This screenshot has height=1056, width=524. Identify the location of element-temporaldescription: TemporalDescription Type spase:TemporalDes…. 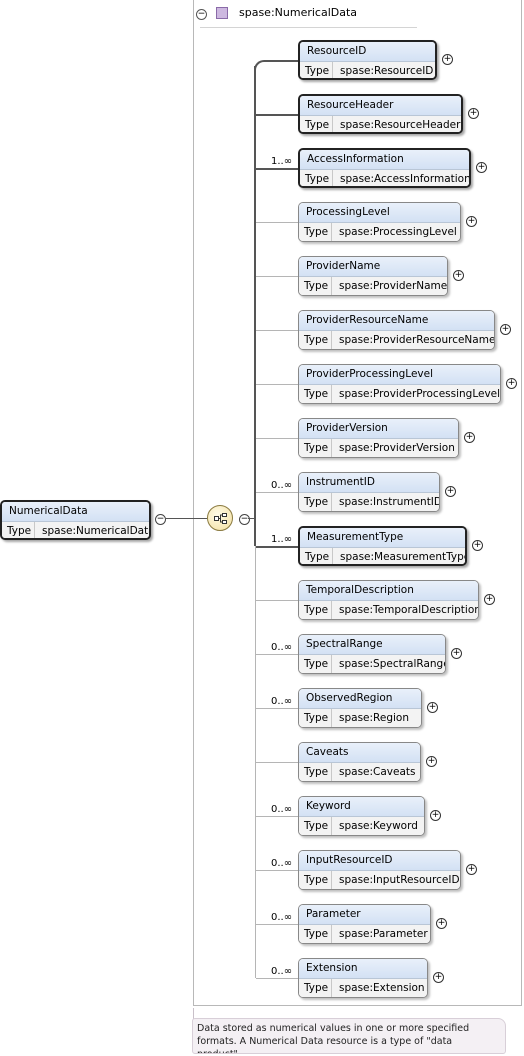
(388, 600).